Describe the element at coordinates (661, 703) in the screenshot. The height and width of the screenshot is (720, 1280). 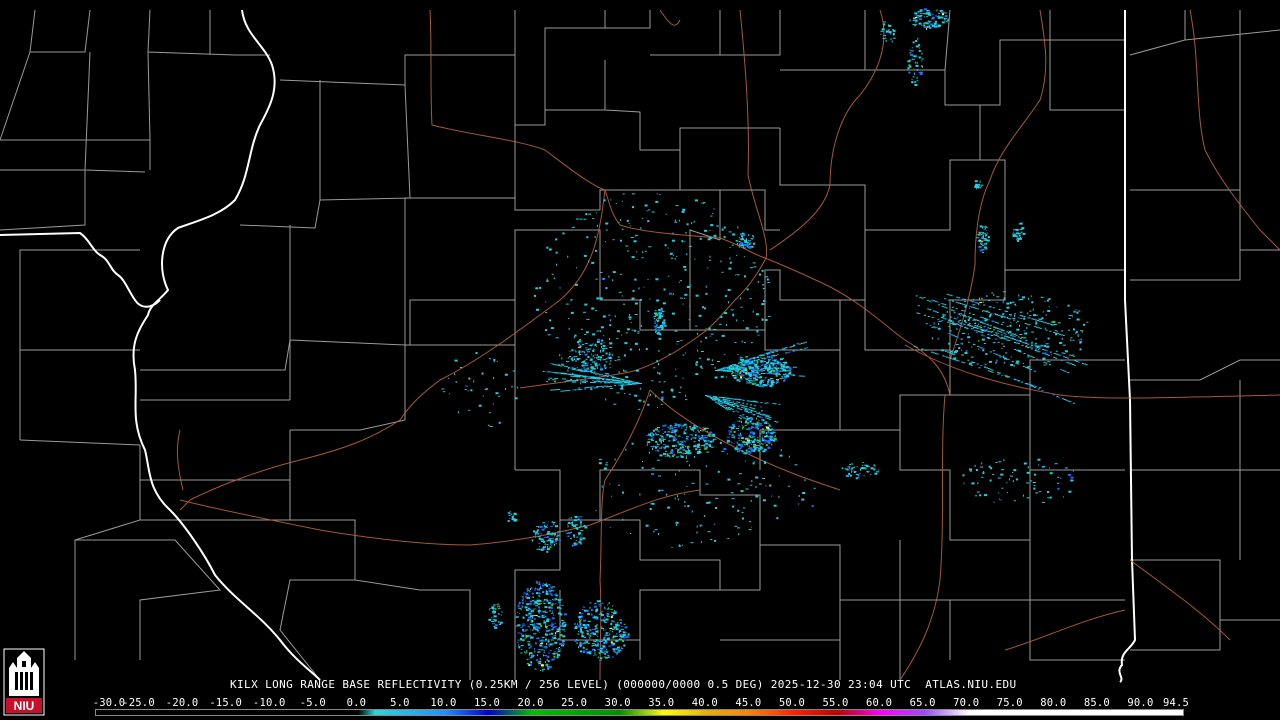
I see `scale-tick-label: 35.0` at that location.